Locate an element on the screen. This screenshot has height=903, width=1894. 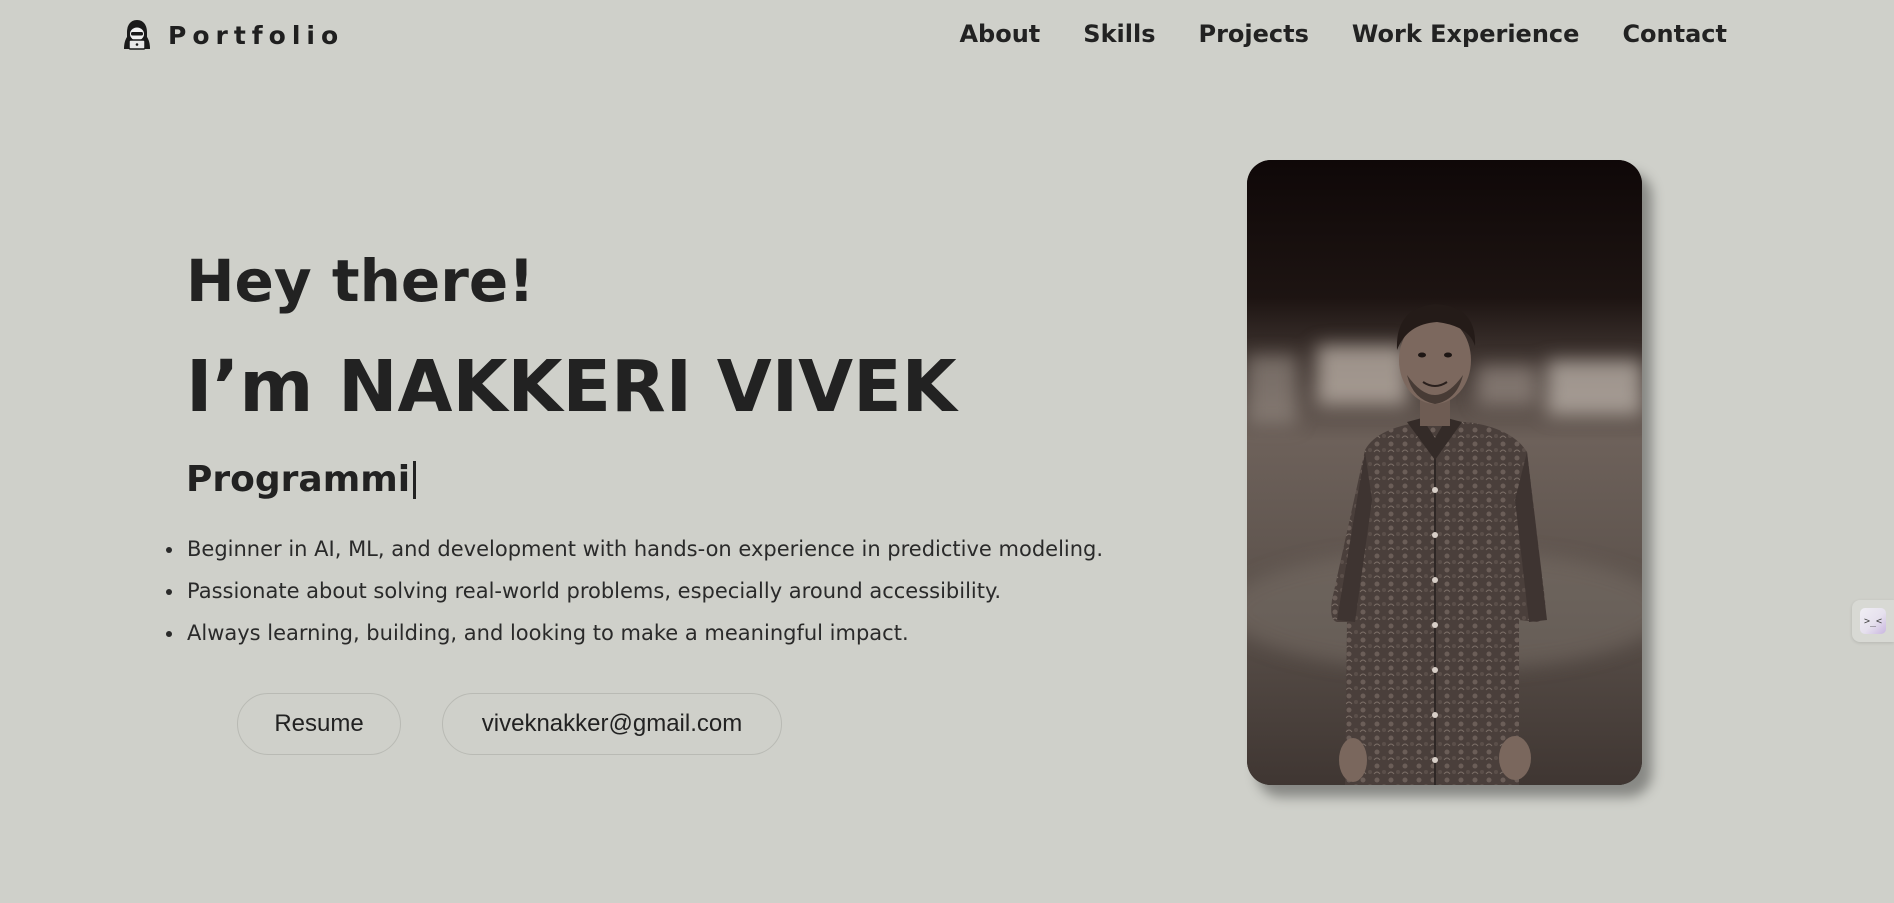
email-button: viveknakker@gmail.com is located at coordinates (612, 724).